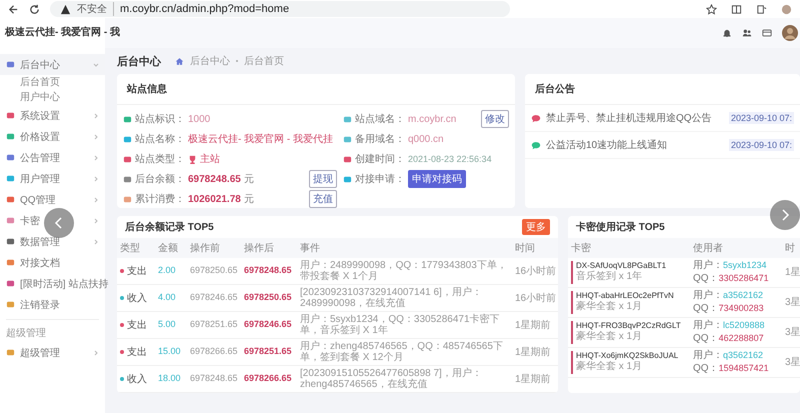 The width and height of the screenshot is (800, 413). Describe the element at coordinates (214, 248) in the screenshot. I see `column-header: 操作前` at that location.